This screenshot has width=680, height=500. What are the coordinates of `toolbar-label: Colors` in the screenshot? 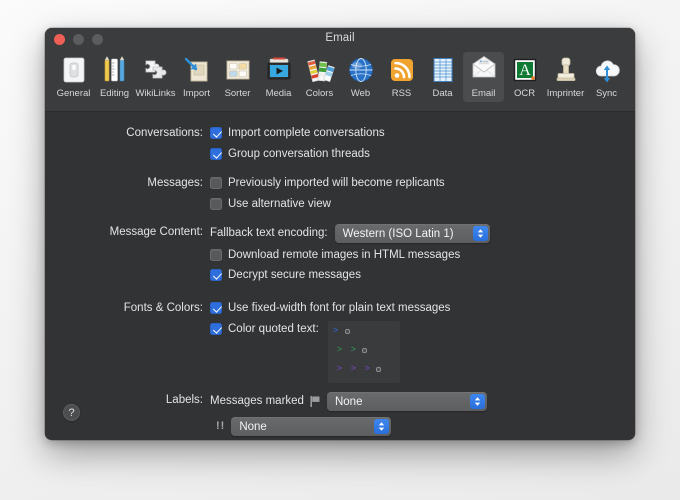 It's located at (319, 93).